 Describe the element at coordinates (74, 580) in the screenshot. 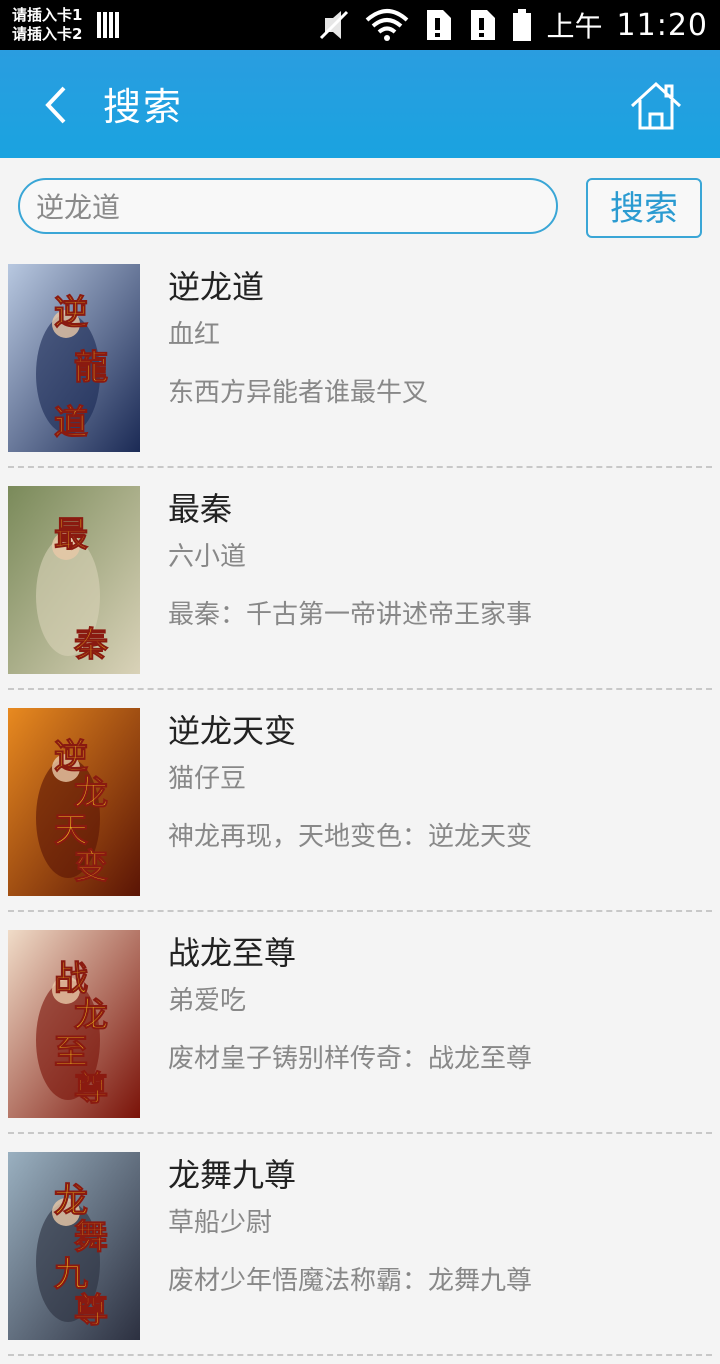

I see `book-cover: 最秦` at that location.